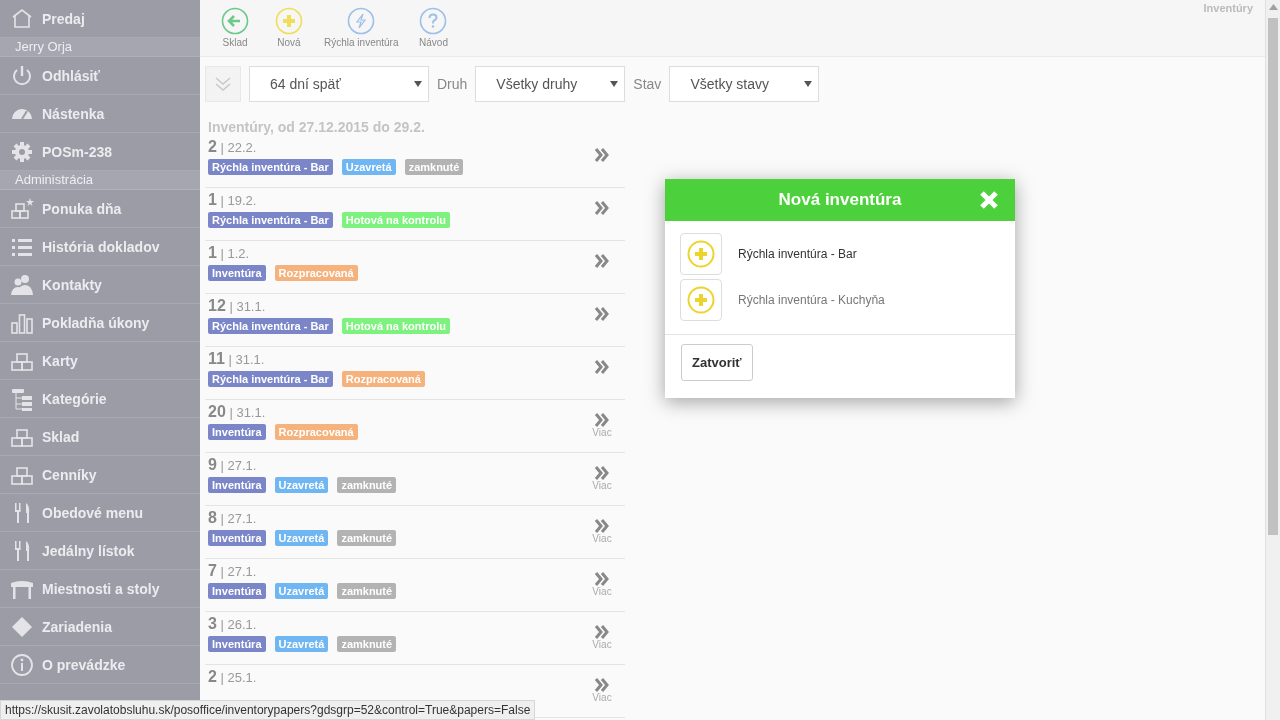 Image resolution: width=1280 pixels, height=720 pixels. Describe the element at coordinates (100, 475) in the screenshot. I see `sidebar-item: Cenníky` at that location.